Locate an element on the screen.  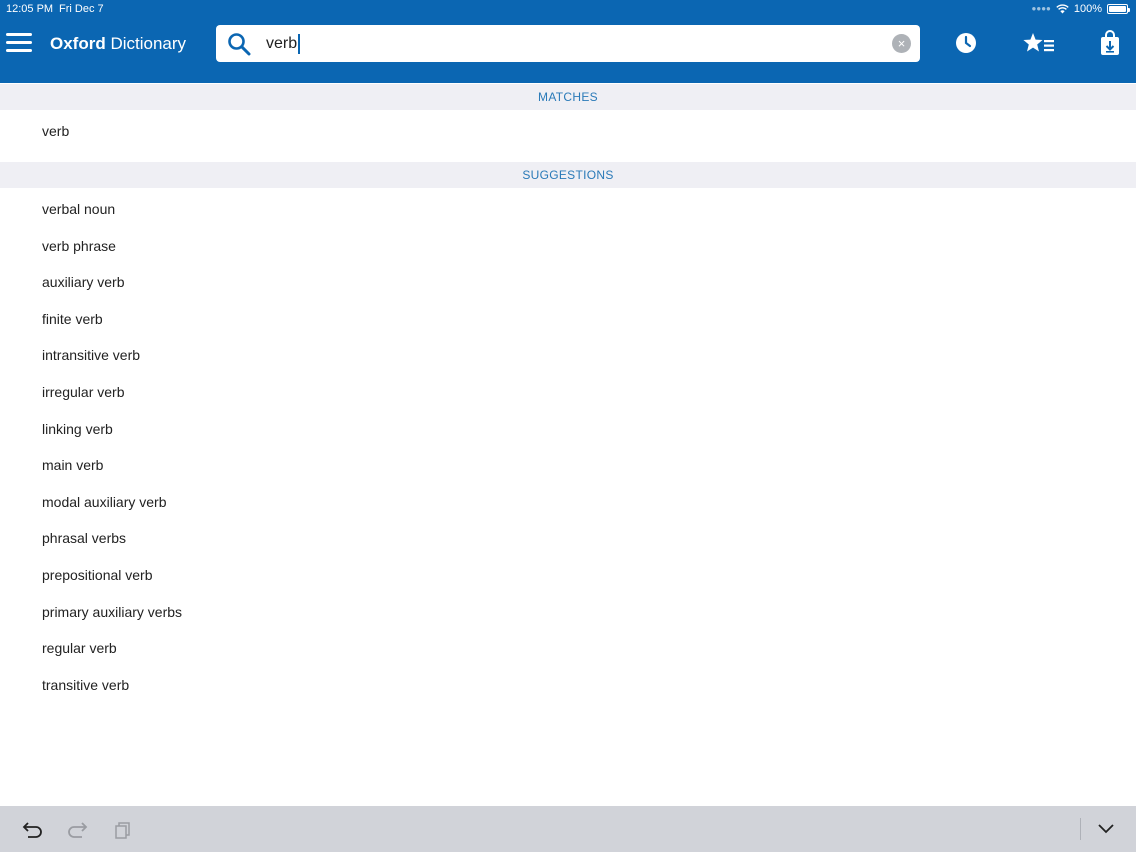
status-bar: 12:05 PM Fri Dec 7 ●●●● 100% is located at coordinates (568, 8).